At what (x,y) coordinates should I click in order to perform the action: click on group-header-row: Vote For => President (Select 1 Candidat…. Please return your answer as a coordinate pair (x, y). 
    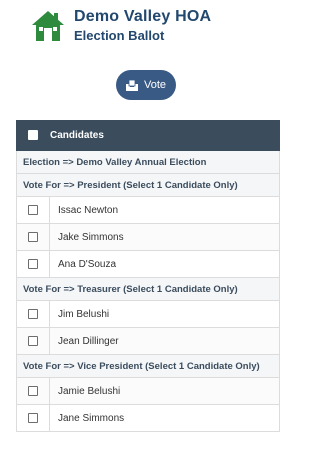
    Looking at the image, I should click on (148, 185).